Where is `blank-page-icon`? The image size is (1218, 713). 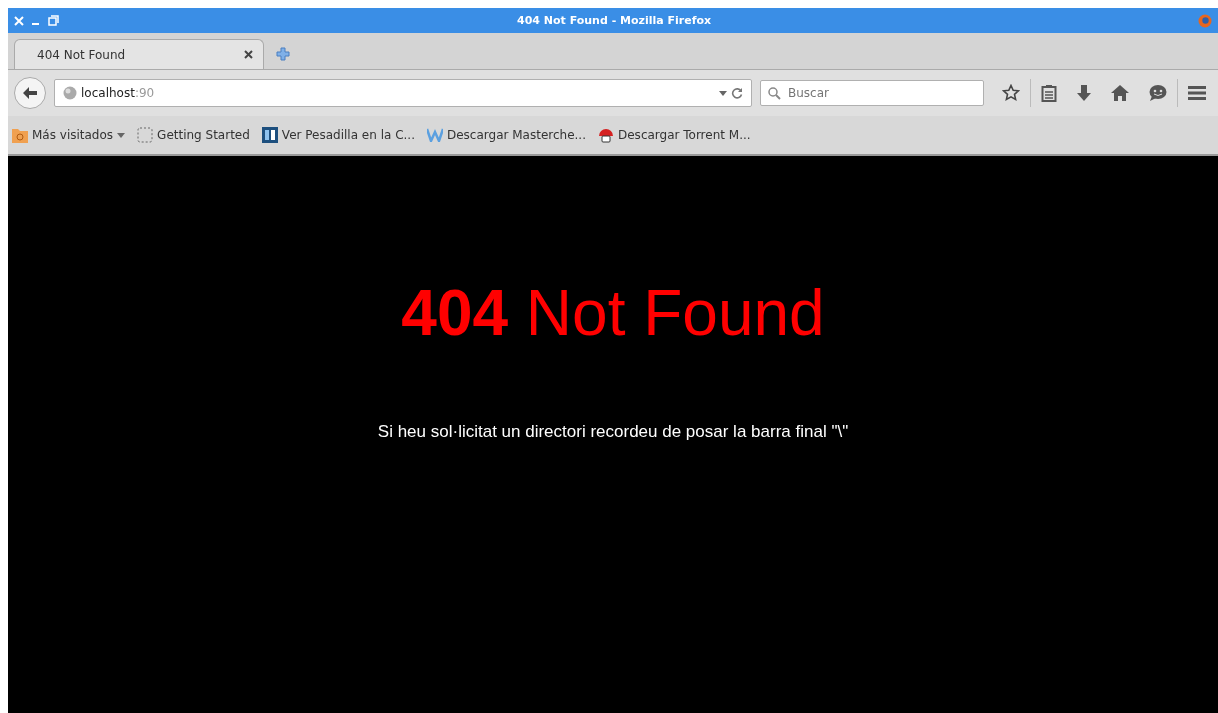 blank-page-icon is located at coordinates (145, 135).